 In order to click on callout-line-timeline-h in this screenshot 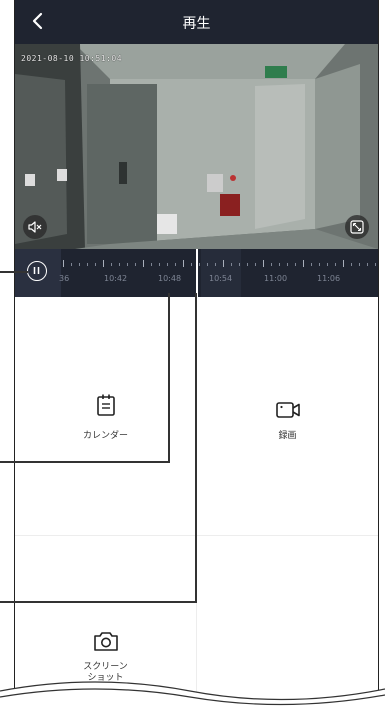, I will do `click(85, 462)`.